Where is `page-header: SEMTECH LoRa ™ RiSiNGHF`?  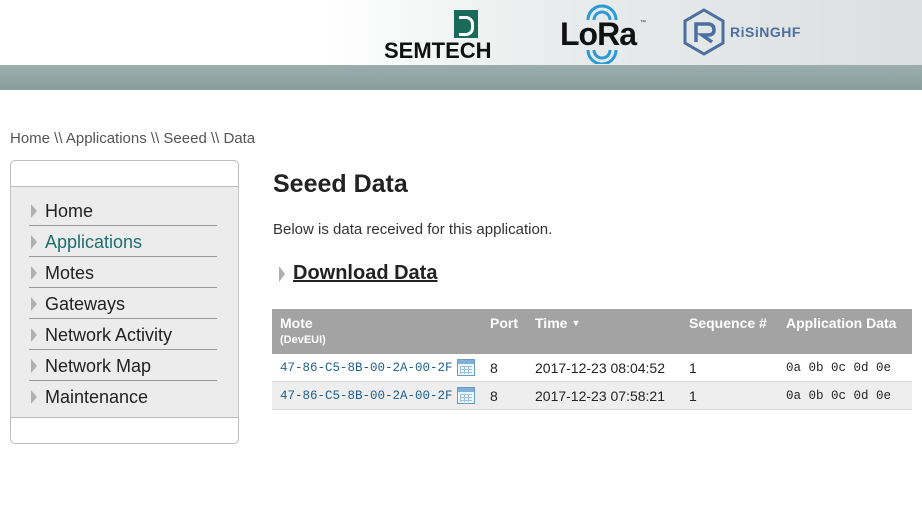 page-header: SEMTECH LoRa ™ RiSiNGHF is located at coordinates (461, 32).